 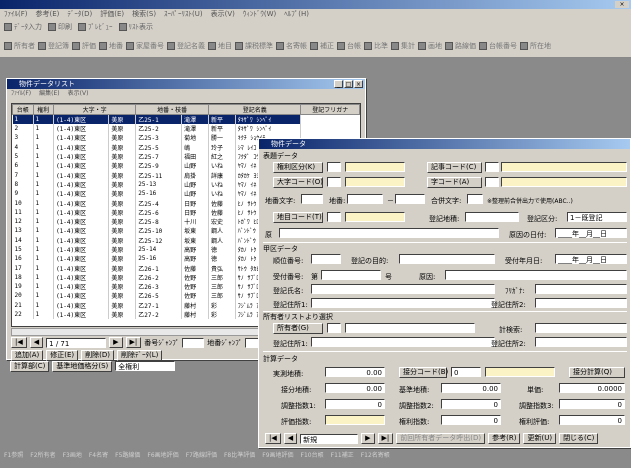 What do you see at coordinates (334, 328) in the screenshot?
I see `owner-code-input` at bounding box center [334, 328].